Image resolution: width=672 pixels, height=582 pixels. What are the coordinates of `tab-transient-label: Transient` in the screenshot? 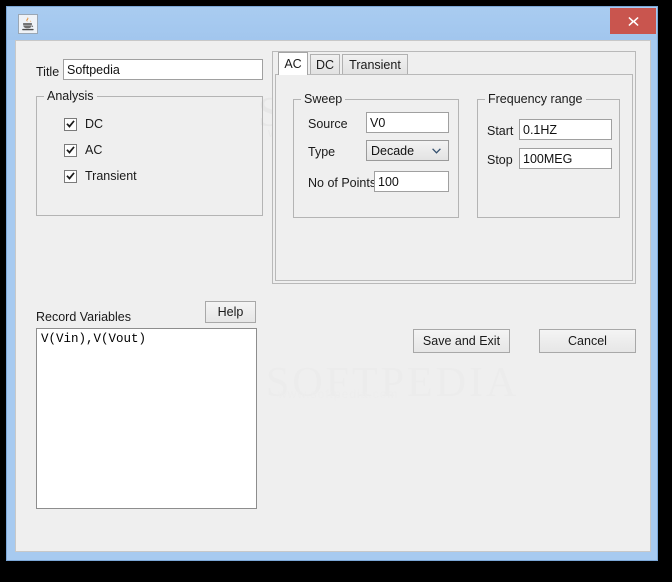 It's located at (375, 64).